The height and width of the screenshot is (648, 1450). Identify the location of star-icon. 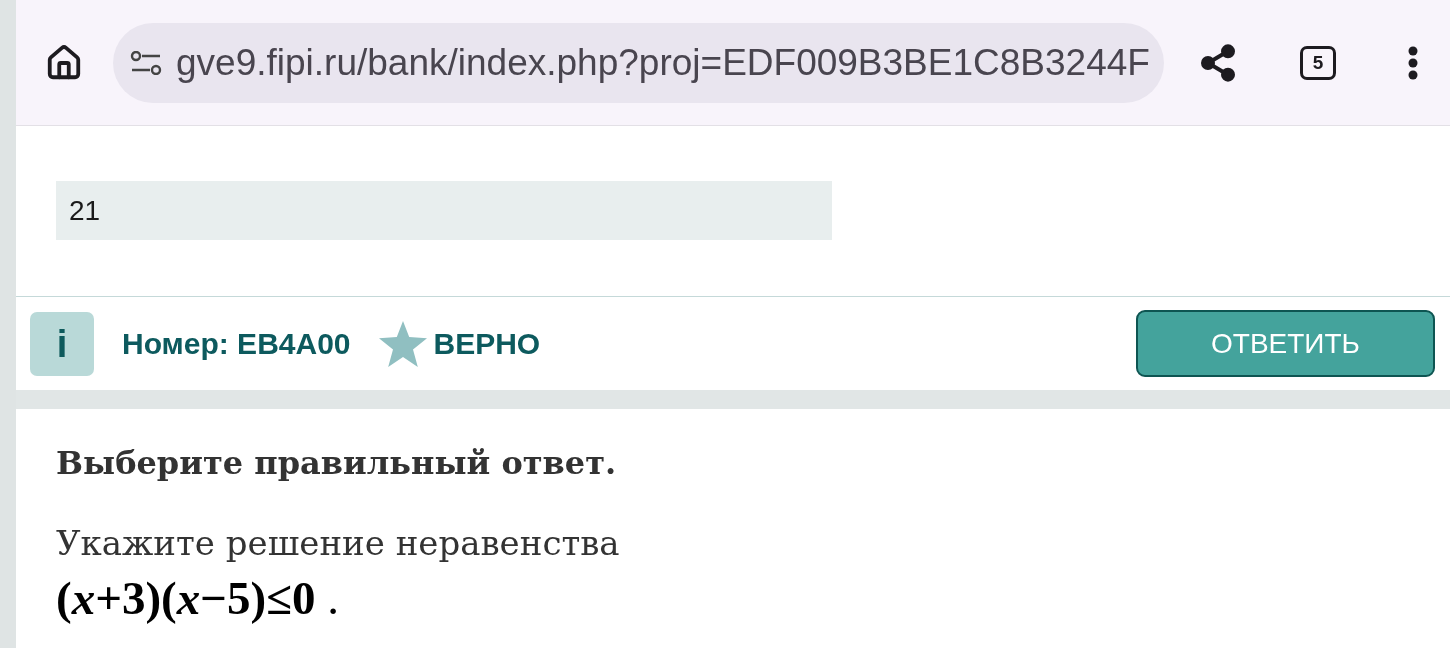
(402, 343).